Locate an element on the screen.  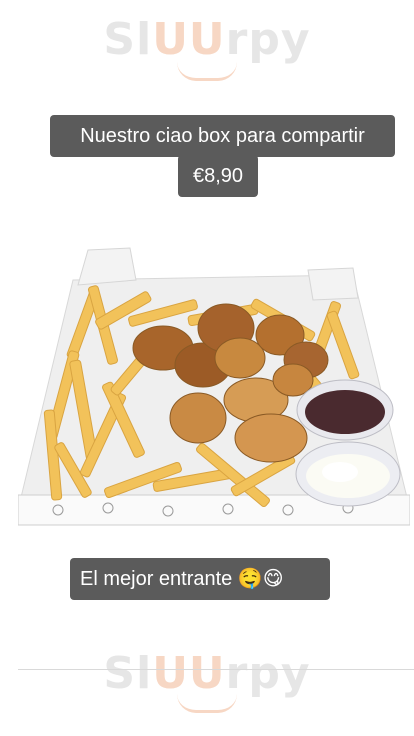
mayo-sauce-cup is located at coordinates (348, 474).